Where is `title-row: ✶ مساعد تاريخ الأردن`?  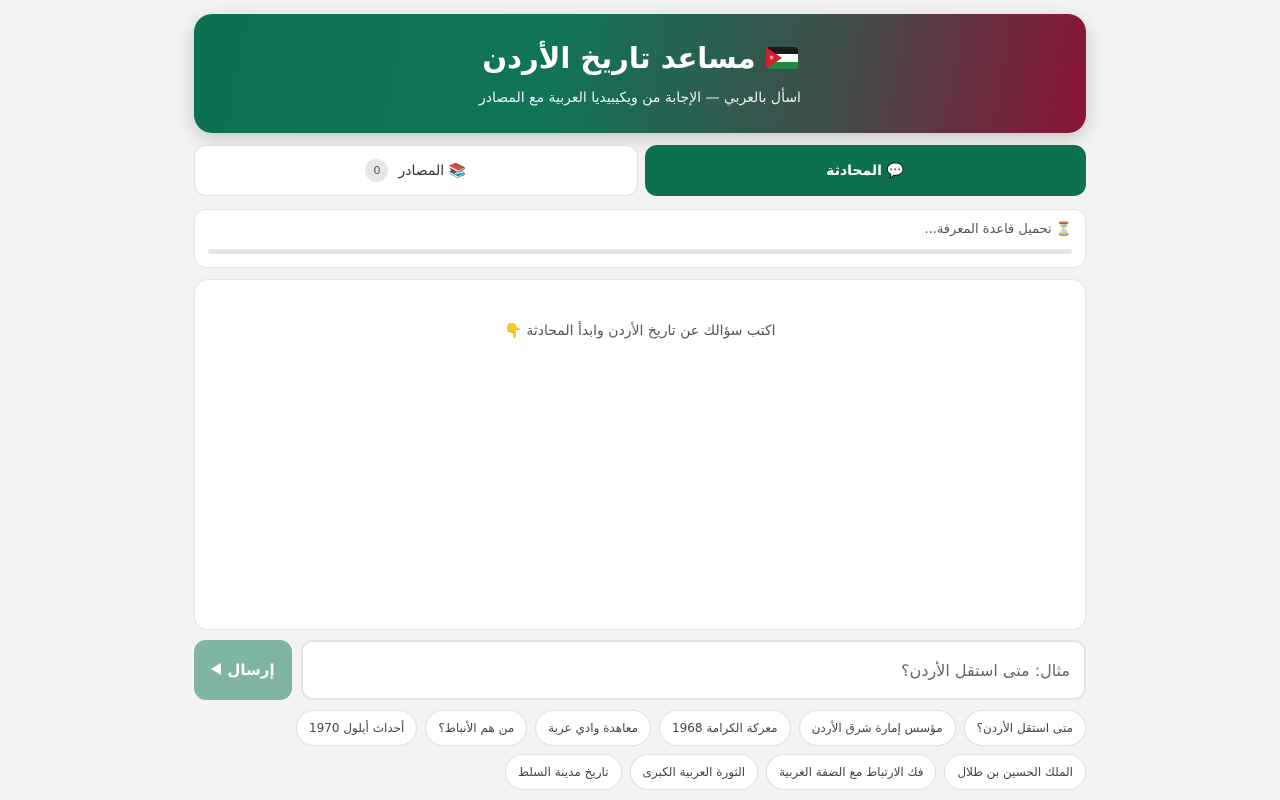
title-row: ✶ مساعد تاريخ الأردن is located at coordinates (640, 58).